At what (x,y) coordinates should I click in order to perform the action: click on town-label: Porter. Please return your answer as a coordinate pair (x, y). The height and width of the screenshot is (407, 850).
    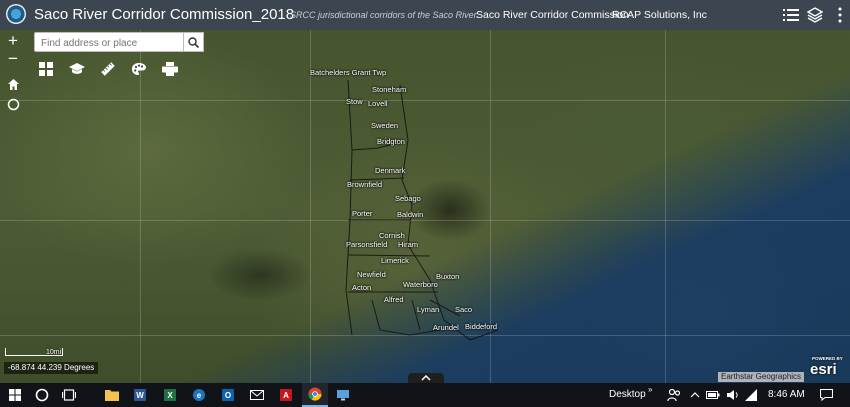
    Looking at the image, I should click on (362, 213).